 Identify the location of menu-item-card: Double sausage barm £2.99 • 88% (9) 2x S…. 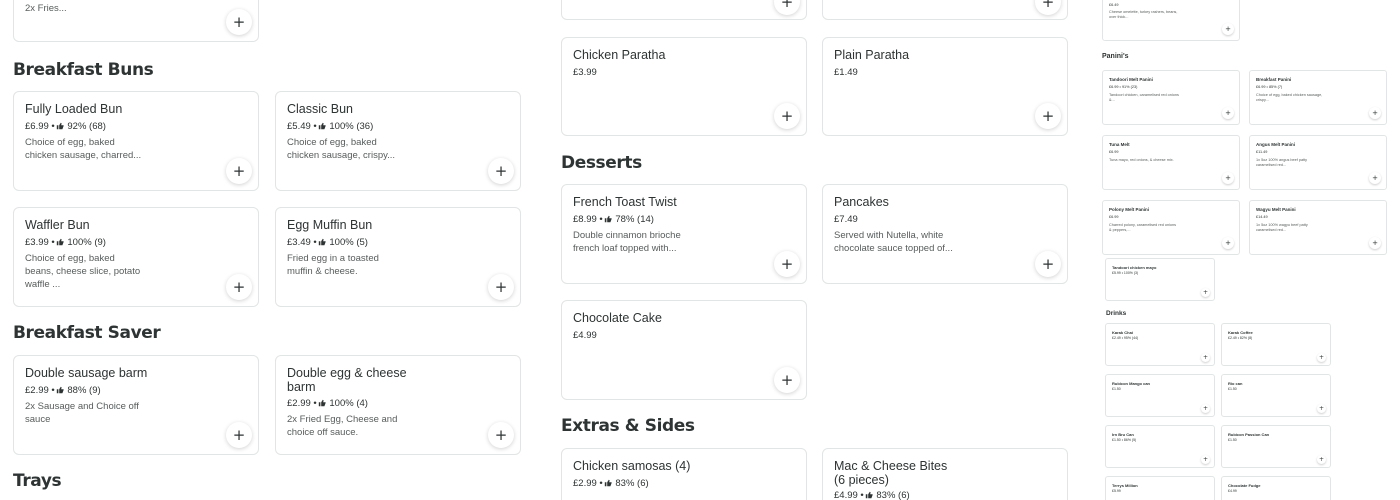
(136, 405).